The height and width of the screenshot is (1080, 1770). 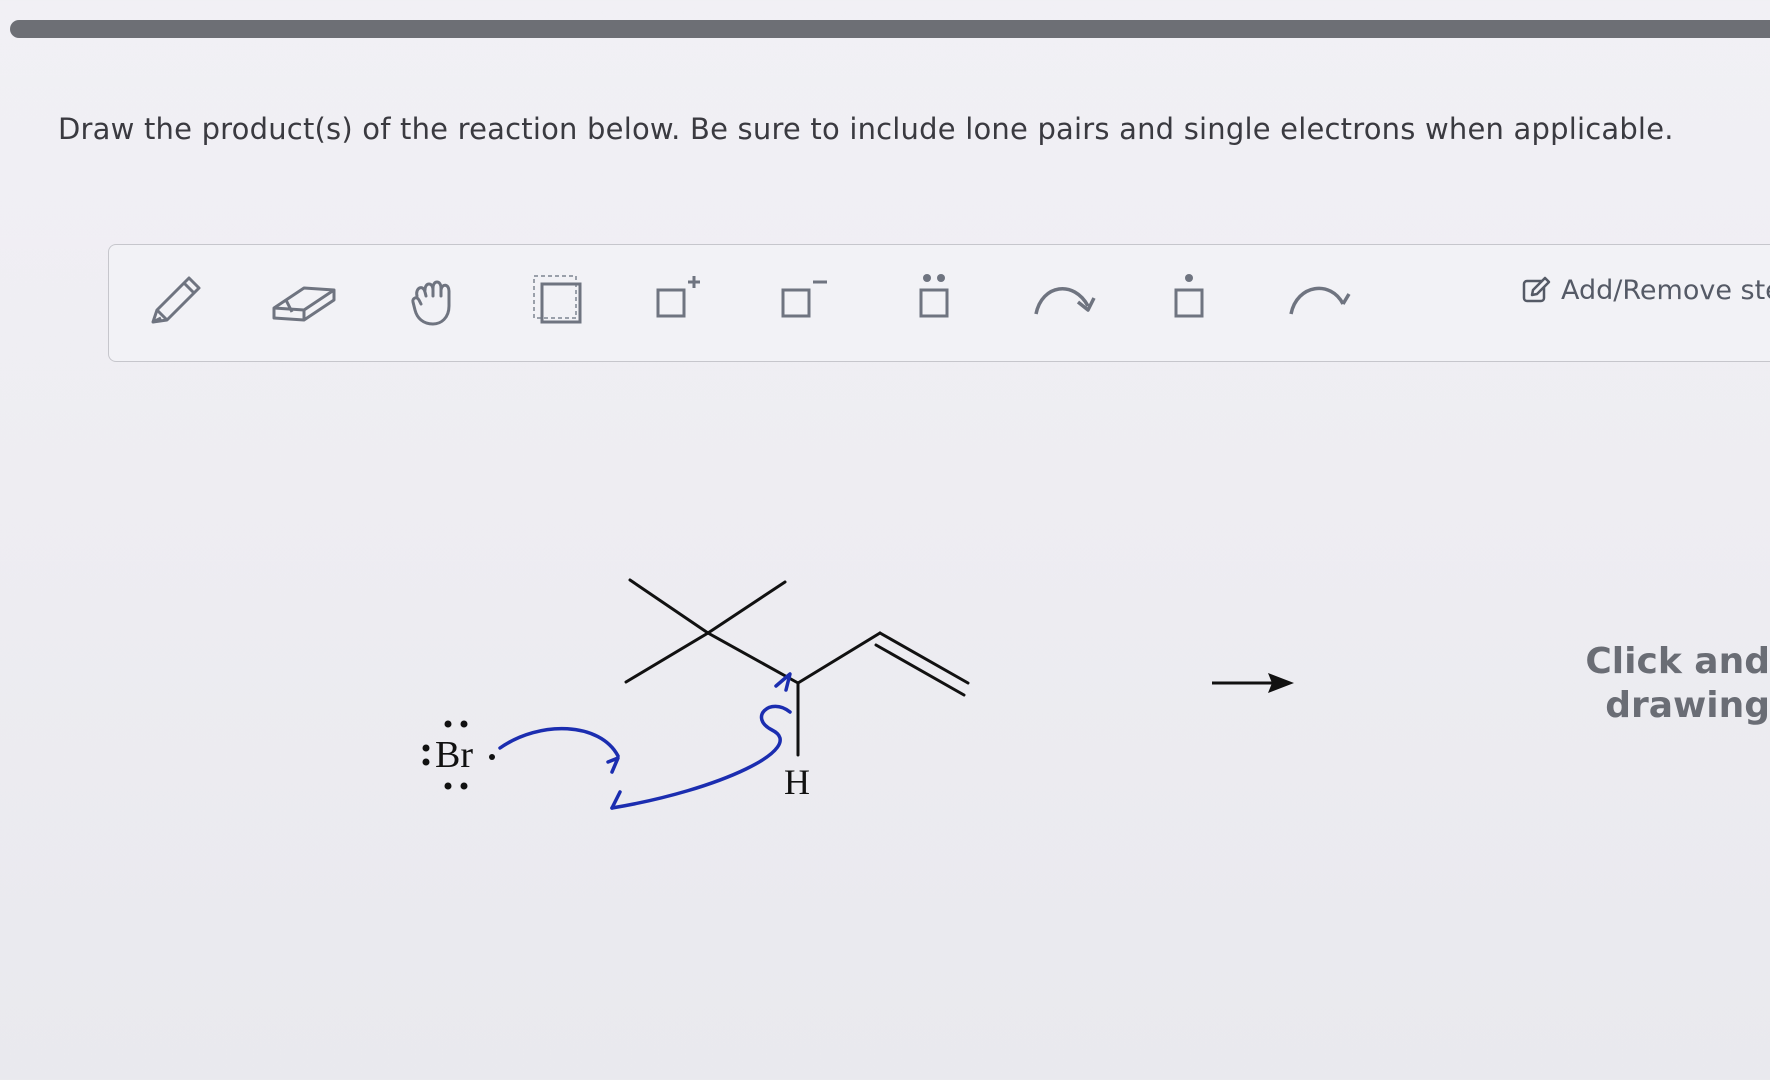 What do you see at coordinates (454, 755) in the screenshot?
I see `bromine-atom-label: Br` at bounding box center [454, 755].